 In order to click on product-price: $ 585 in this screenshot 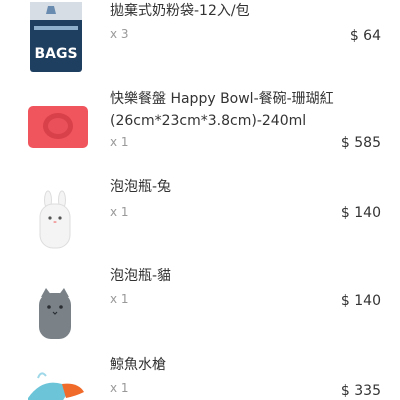, I will do `click(360, 143)`.